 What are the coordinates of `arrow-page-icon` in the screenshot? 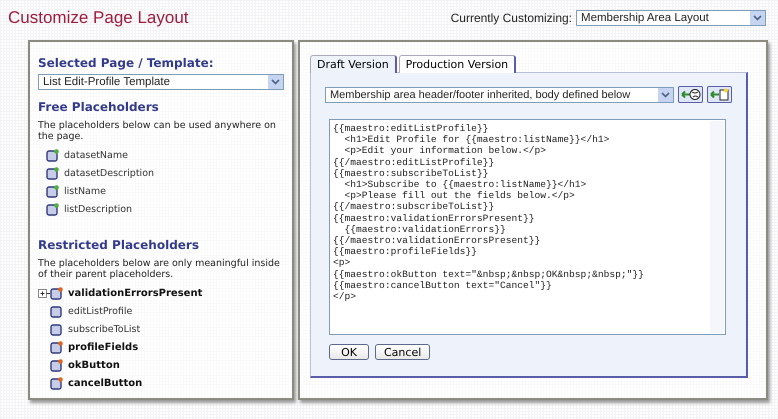 It's located at (719, 94).